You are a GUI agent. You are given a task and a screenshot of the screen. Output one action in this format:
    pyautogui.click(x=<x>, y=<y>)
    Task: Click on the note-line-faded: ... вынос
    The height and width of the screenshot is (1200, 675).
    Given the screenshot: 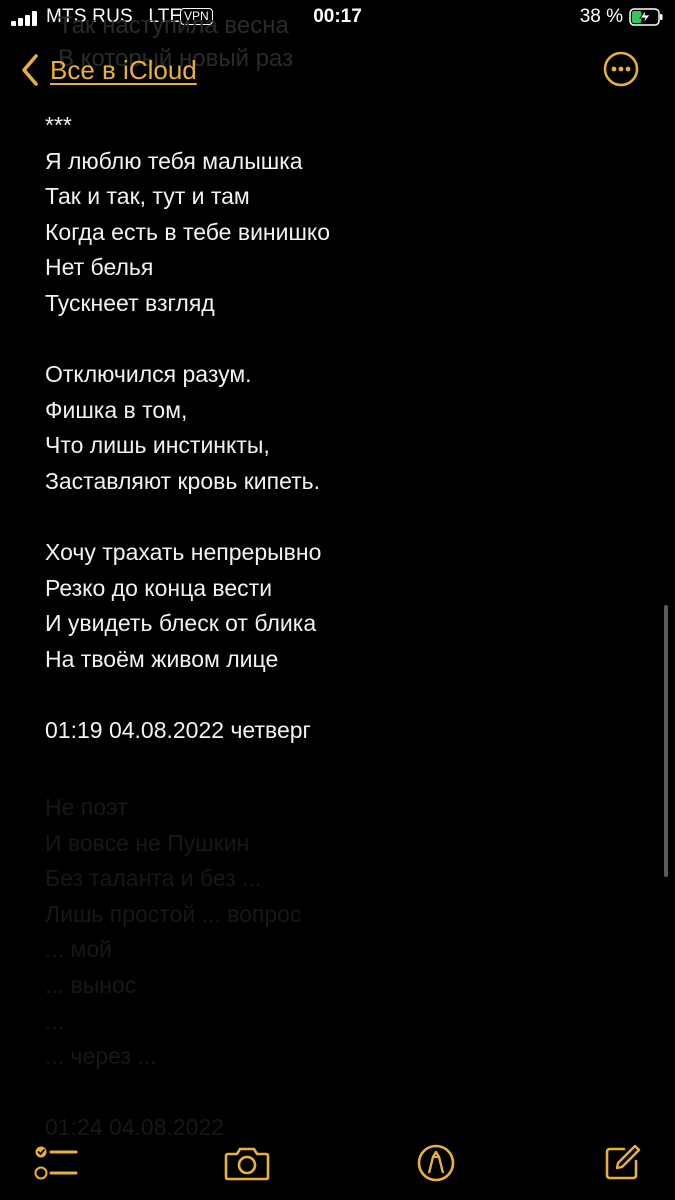 What is the action you would take?
    pyautogui.click(x=91, y=984)
    